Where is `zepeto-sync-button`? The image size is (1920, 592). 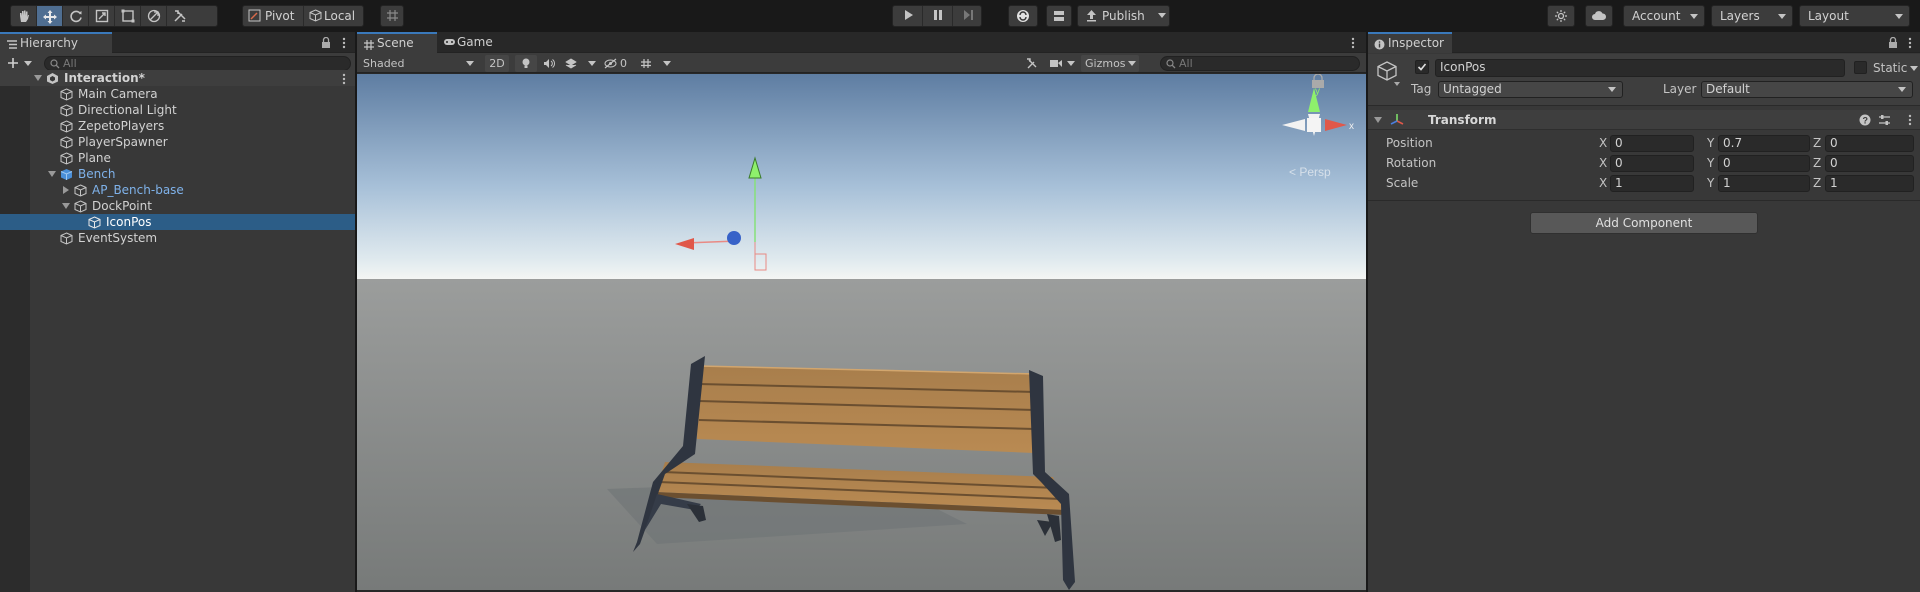 zepeto-sync-button is located at coordinates (1023, 16).